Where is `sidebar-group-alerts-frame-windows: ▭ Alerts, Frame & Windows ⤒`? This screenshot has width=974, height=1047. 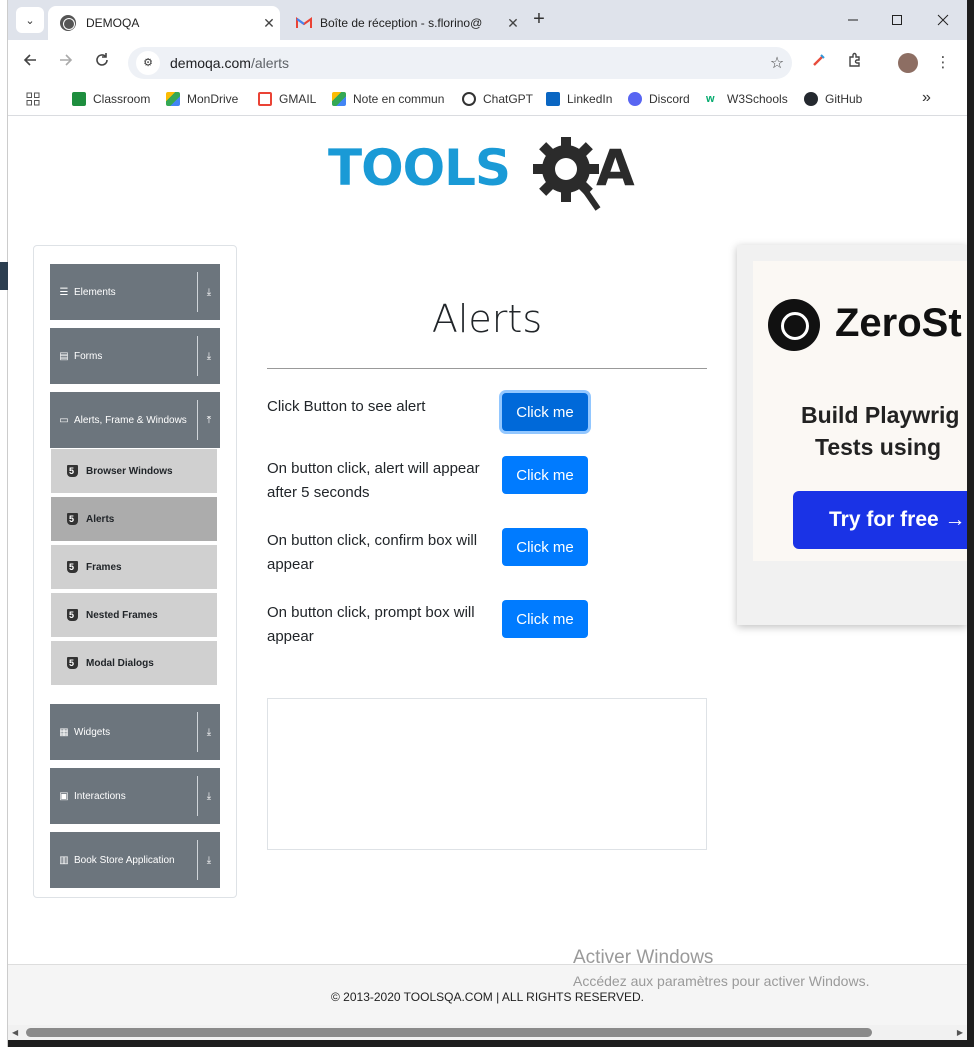
sidebar-group-alerts-frame-windows: ▭ Alerts, Frame & Windows ⤒ is located at coordinates (135, 420).